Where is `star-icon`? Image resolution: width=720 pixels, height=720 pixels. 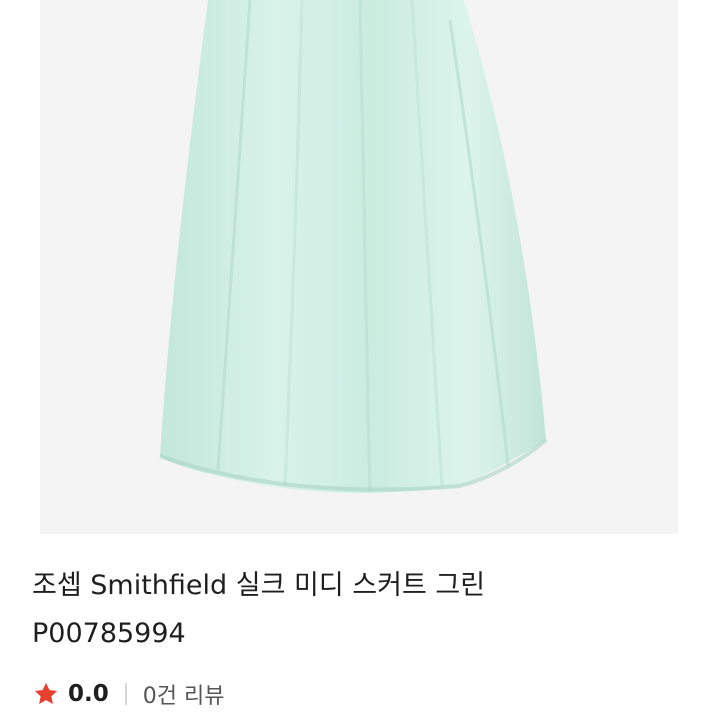 star-icon is located at coordinates (46, 694).